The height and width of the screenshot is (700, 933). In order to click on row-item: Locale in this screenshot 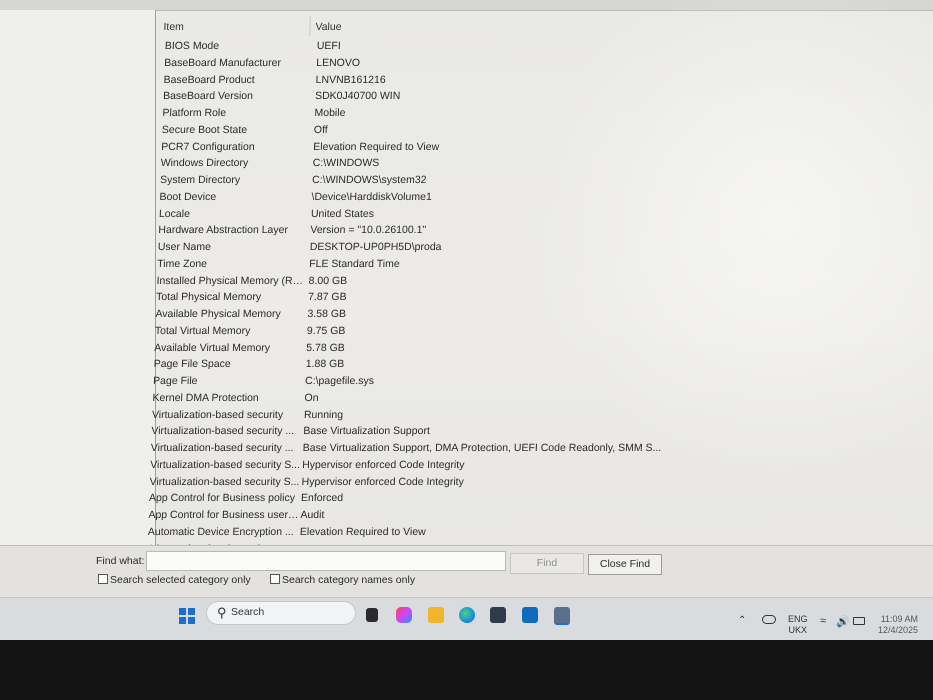, I will do `click(174, 213)`.